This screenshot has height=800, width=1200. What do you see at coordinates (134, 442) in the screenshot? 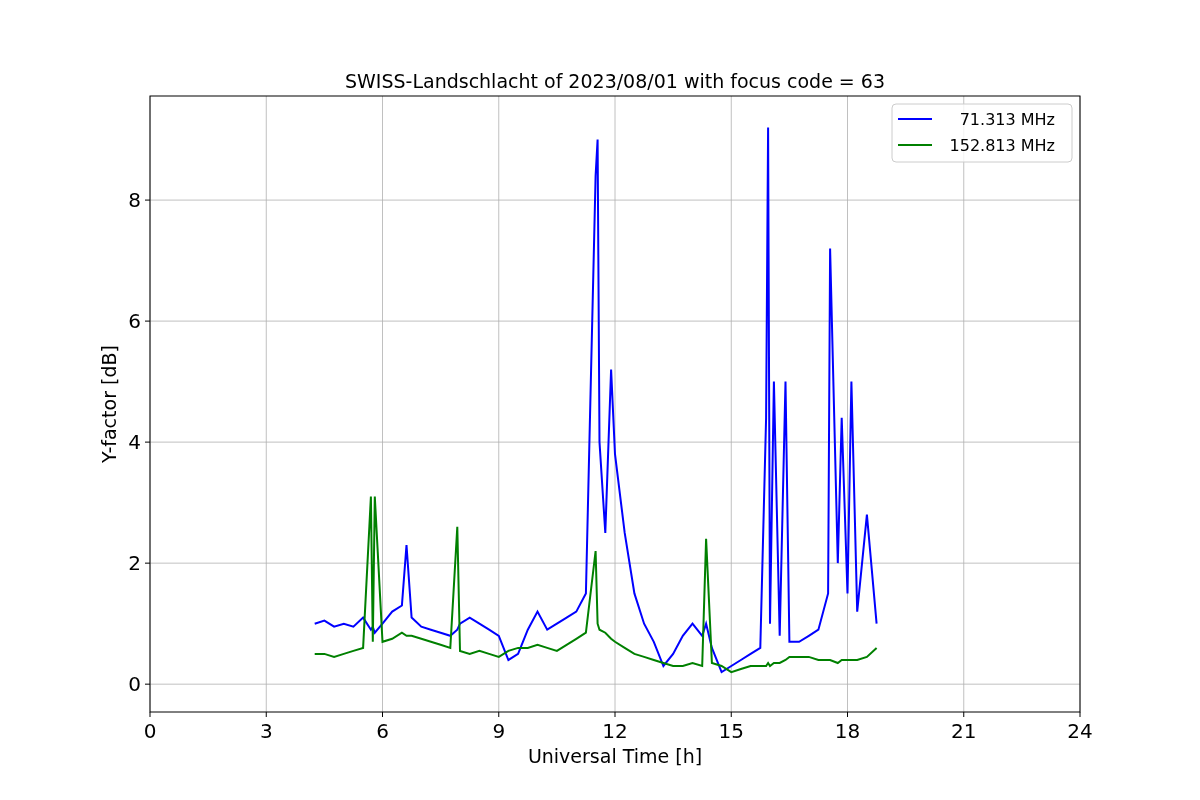
I see `y-tick-label: 4` at bounding box center [134, 442].